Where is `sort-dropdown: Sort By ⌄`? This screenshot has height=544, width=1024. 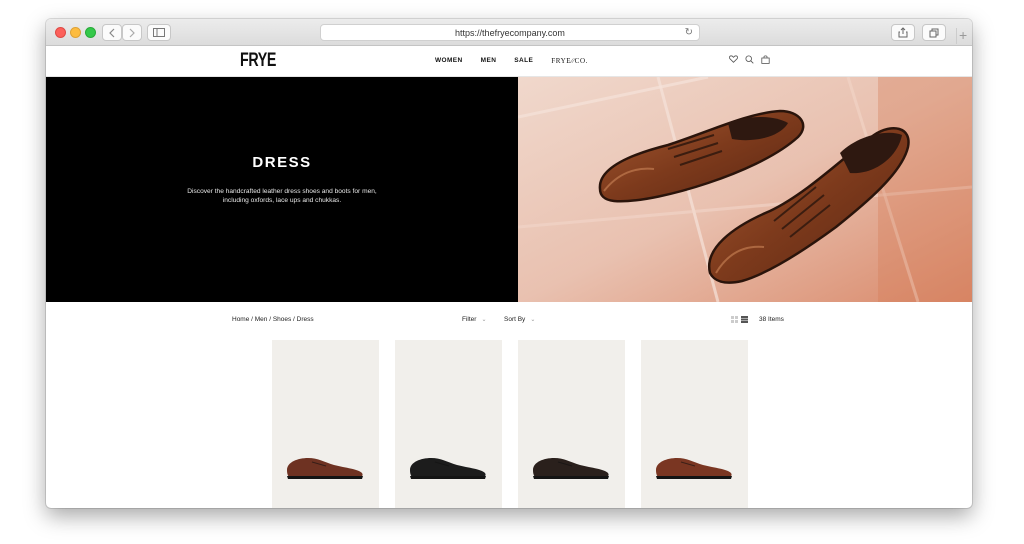 sort-dropdown: Sort By ⌄ is located at coordinates (519, 319).